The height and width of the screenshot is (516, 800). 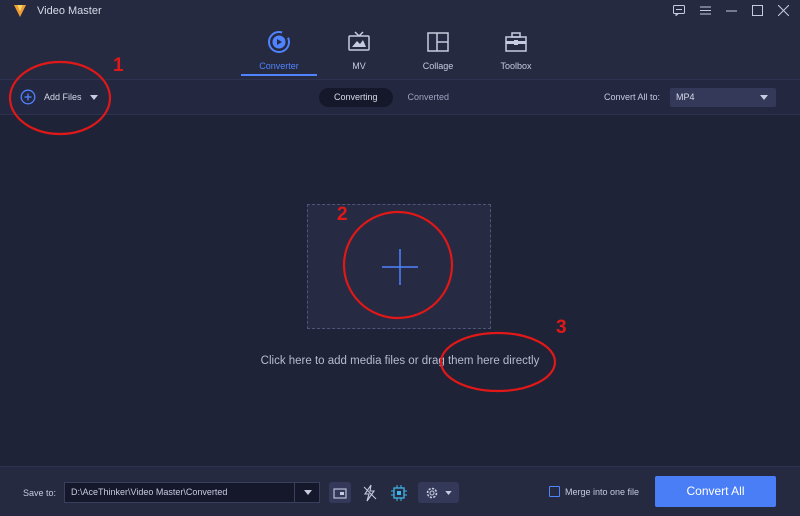 I want to click on output-format-value: MP4, so click(x=685, y=97).